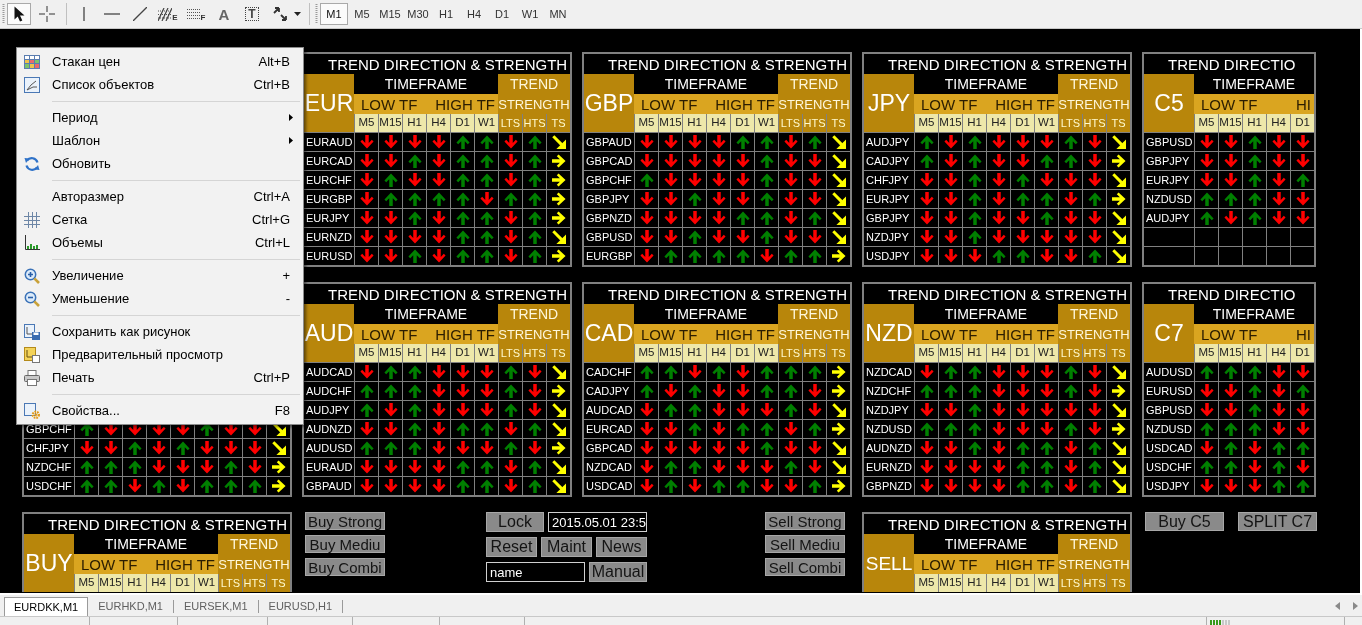  I want to click on tool-button, so click(19, 14).